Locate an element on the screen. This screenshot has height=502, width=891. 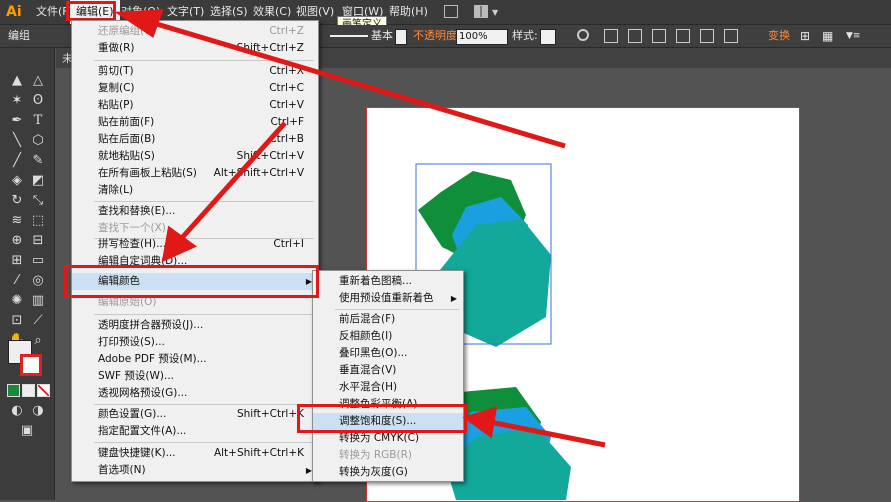
arrow-to-saturate is located at coordinates (547, 433).